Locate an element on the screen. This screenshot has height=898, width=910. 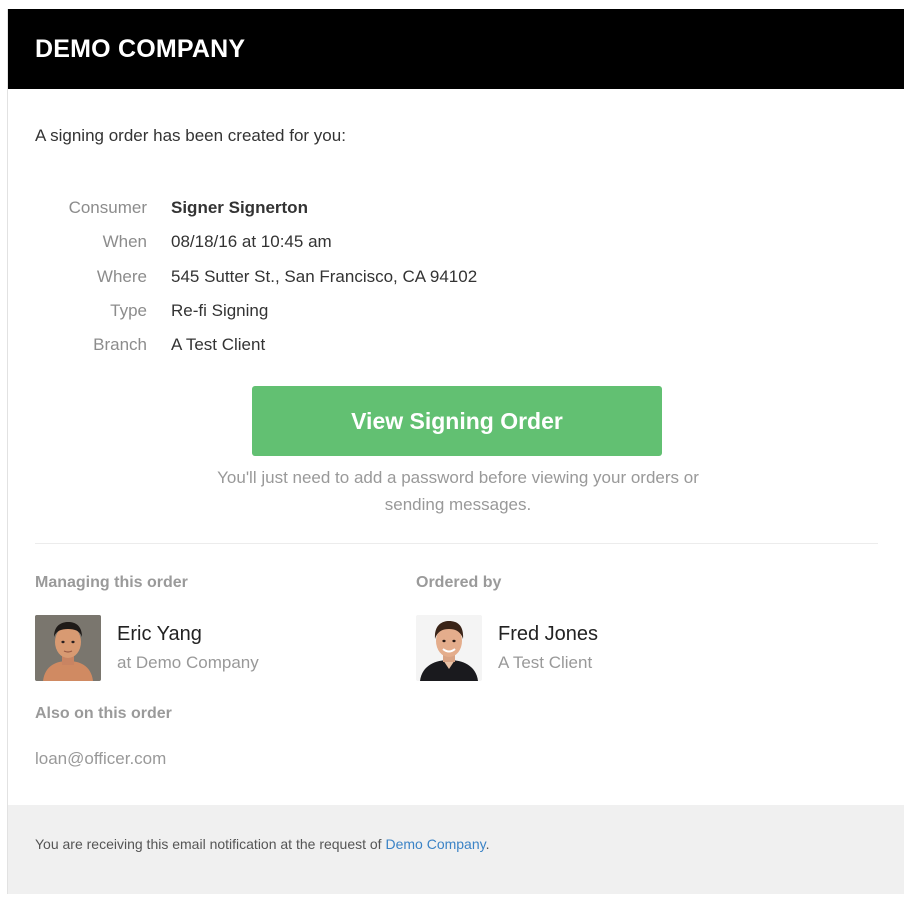
detail-value: A Test Client is located at coordinates (218, 345).